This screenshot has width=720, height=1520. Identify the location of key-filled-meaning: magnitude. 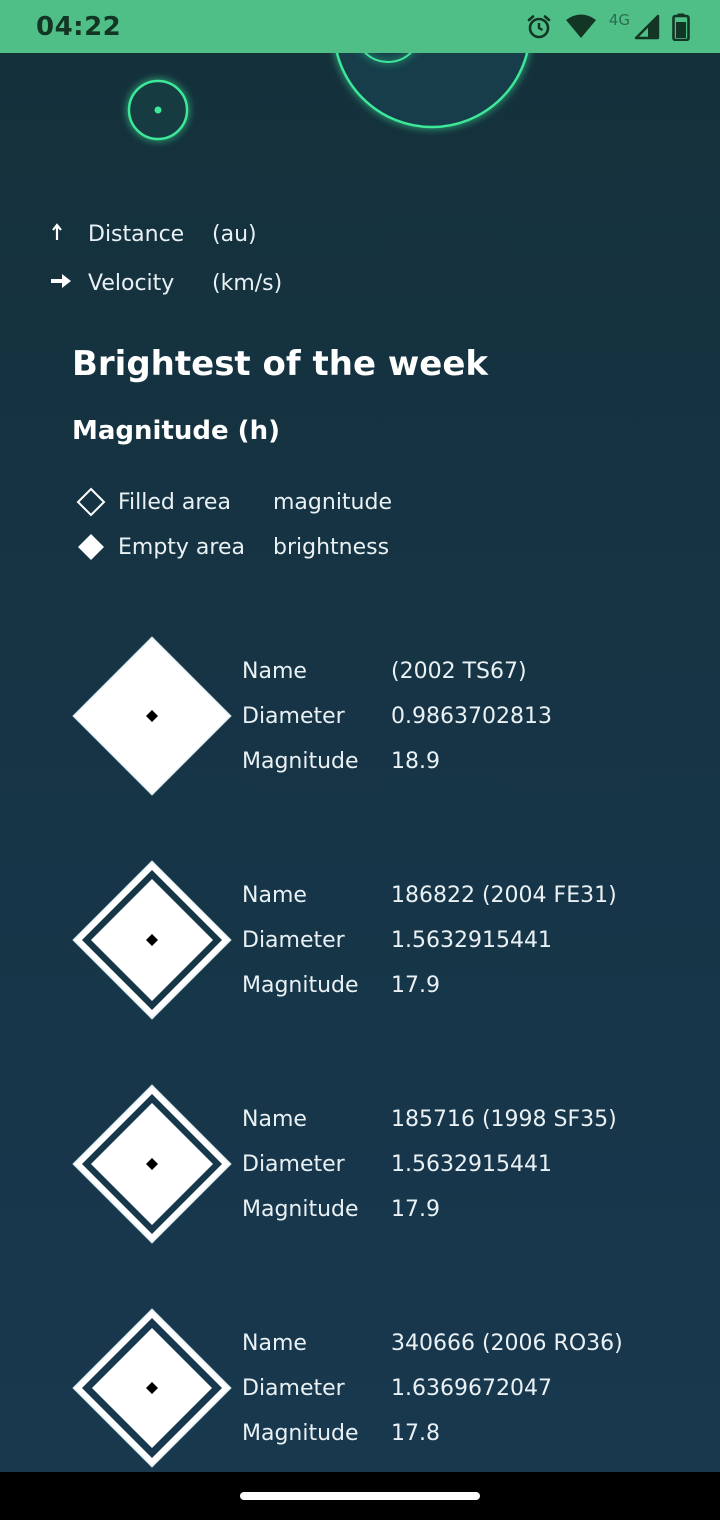
(333, 502).